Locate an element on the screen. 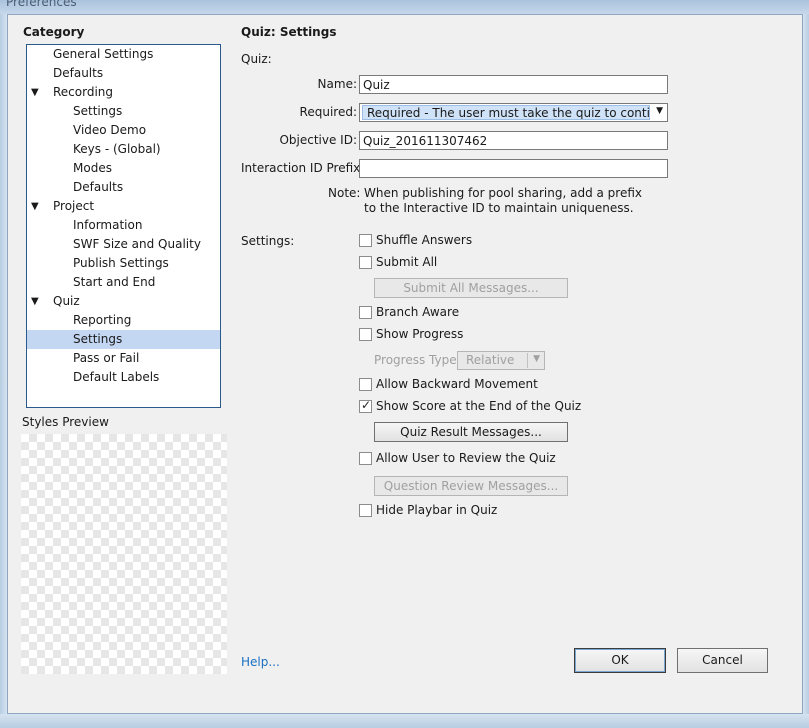 This screenshot has width=809, height=728. note-label: Note: is located at coordinates (344, 193).